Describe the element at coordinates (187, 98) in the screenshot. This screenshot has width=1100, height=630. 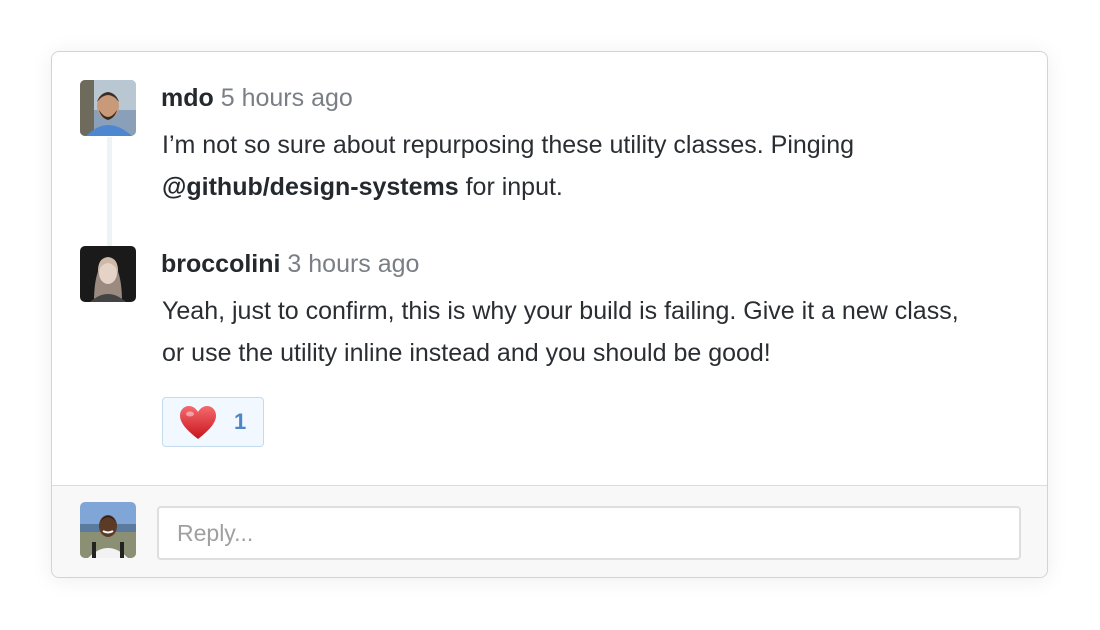
I see `comment-author: mdo` at that location.